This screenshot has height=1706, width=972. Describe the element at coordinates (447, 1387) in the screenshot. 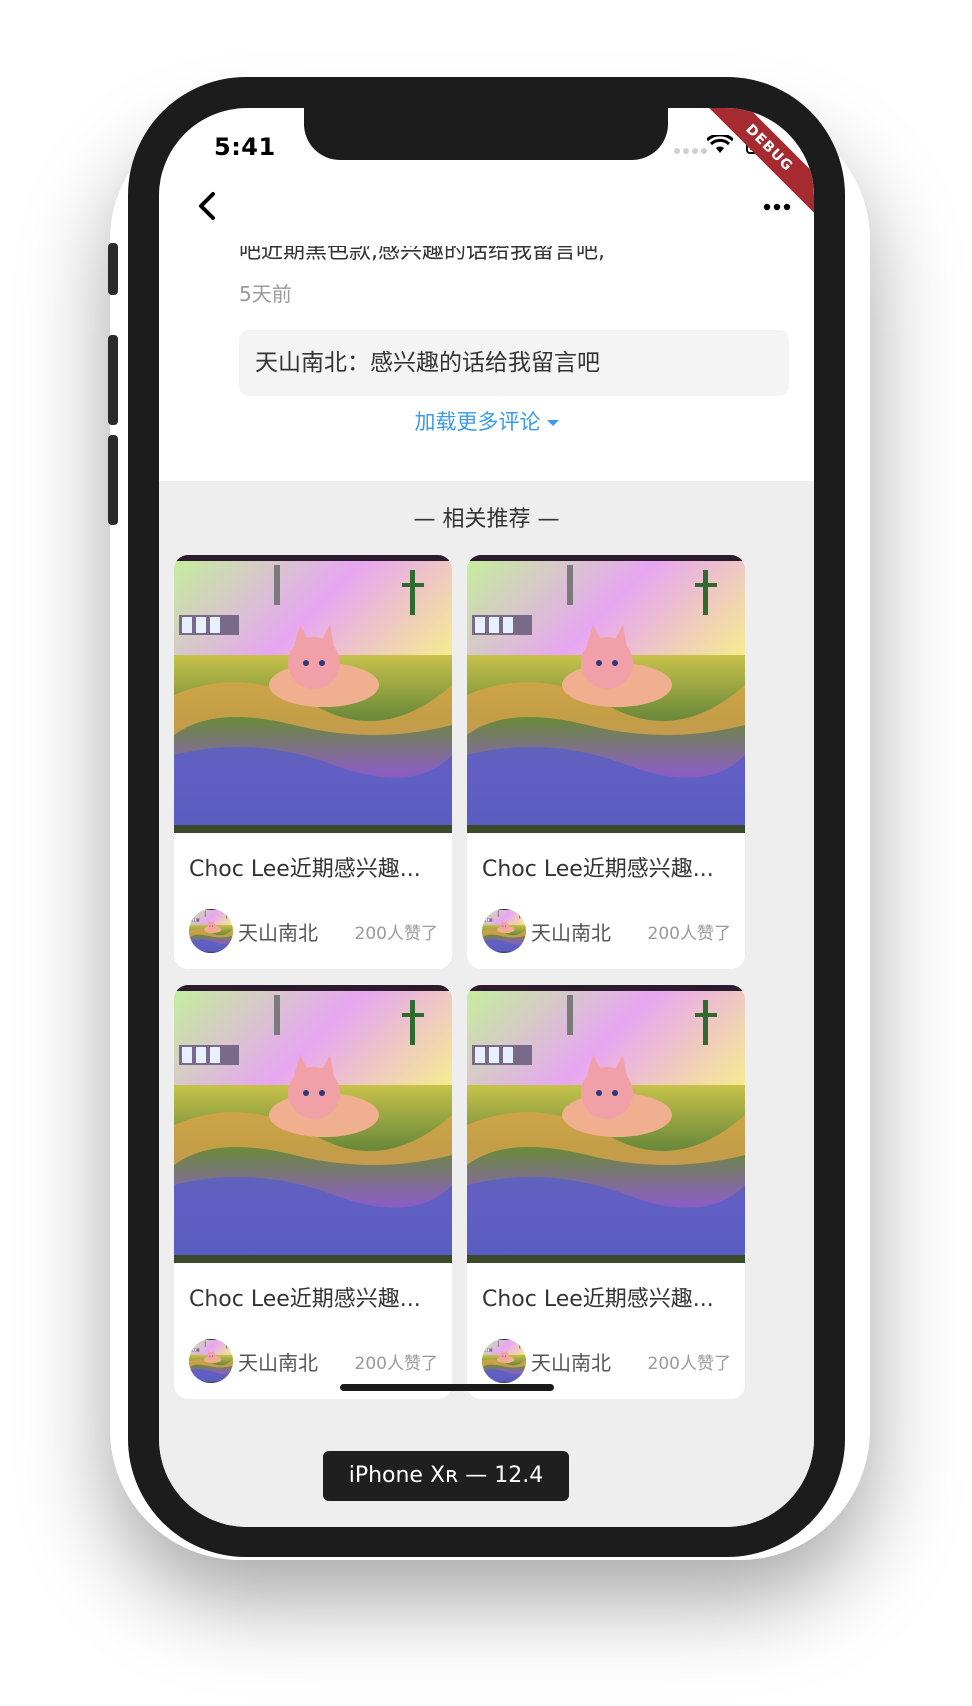

I see `home-indicator` at that location.